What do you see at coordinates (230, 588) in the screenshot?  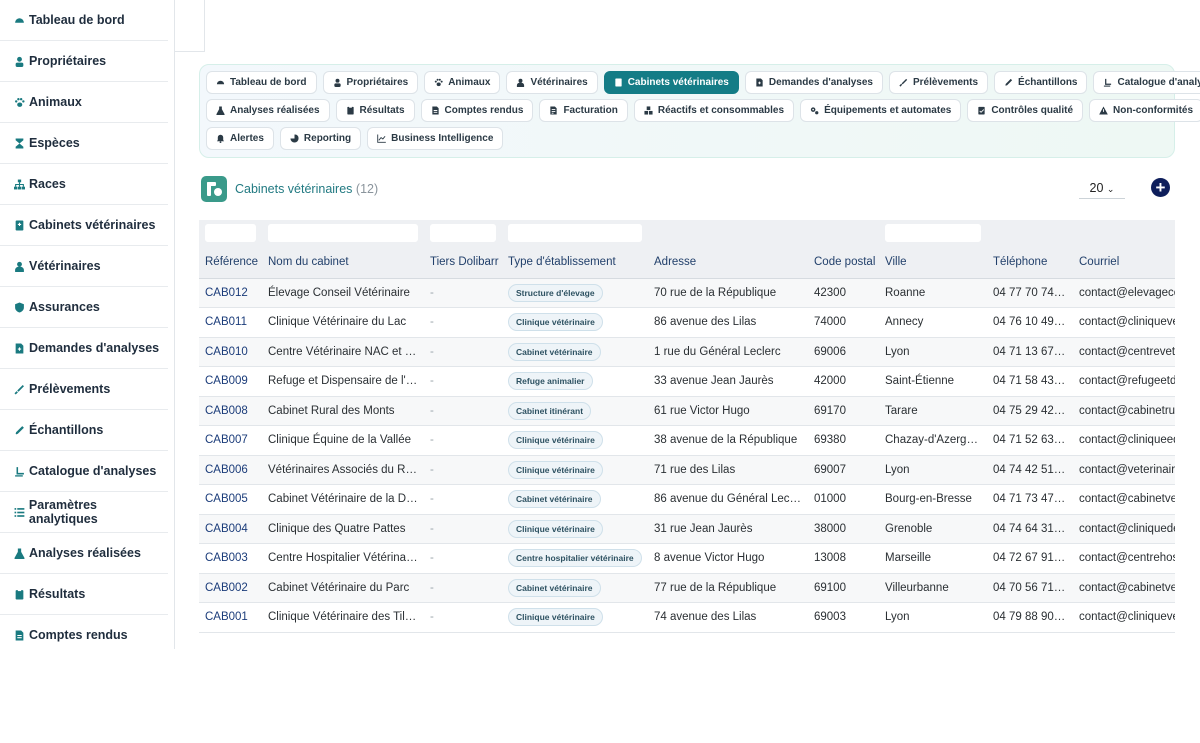 I see `table-cell: CAB002` at bounding box center [230, 588].